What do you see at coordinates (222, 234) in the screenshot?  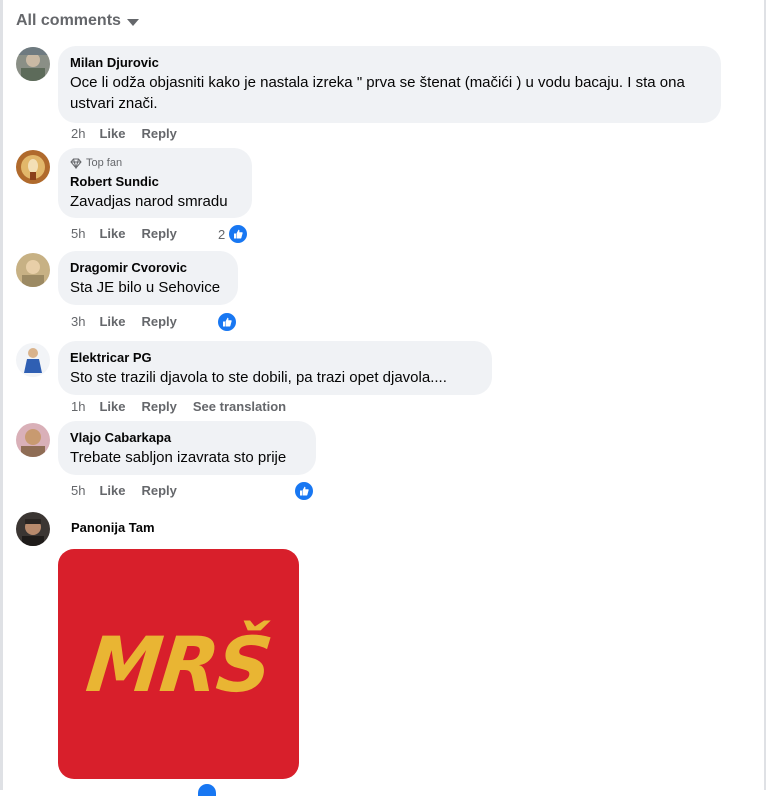 I see `reaction-count: 2` at bounding box center [222, 234].